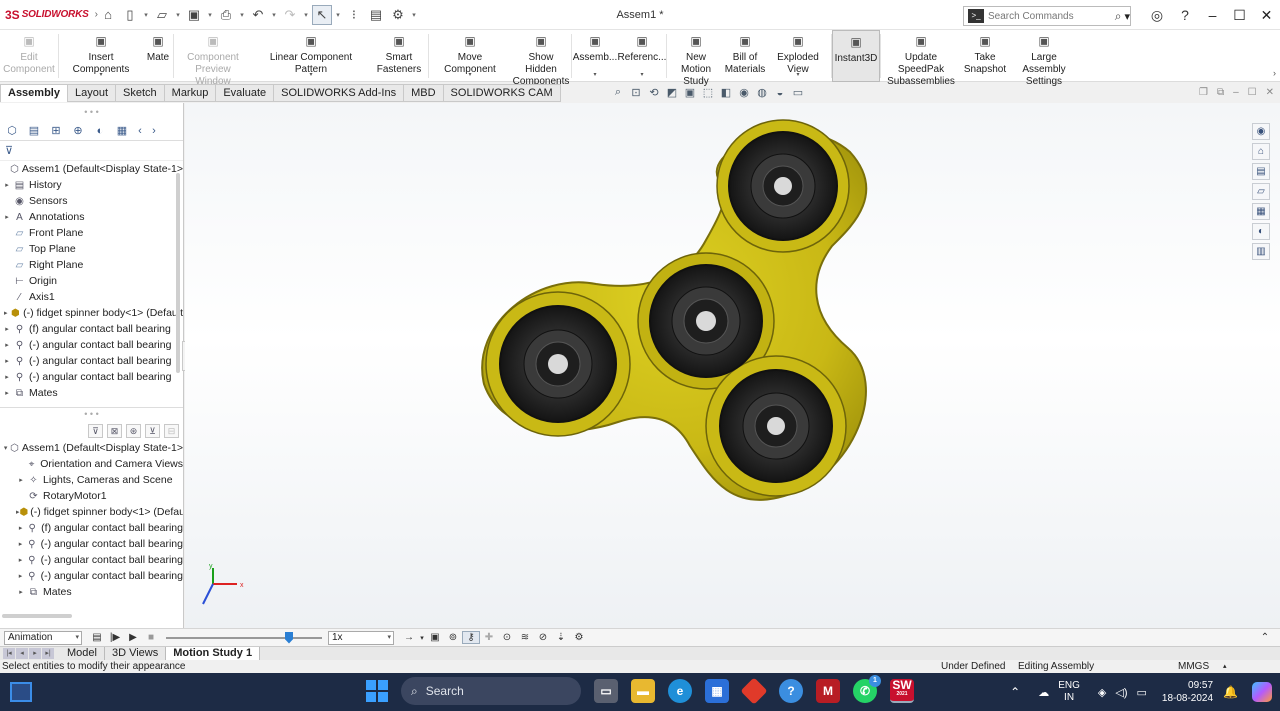  What do you see at coordinates (91, 512) in the screenshot?
I see `tree-item: ▸ ⬢ (-) fidget spinner body<1> (Default` at bounding box center [91, 512].